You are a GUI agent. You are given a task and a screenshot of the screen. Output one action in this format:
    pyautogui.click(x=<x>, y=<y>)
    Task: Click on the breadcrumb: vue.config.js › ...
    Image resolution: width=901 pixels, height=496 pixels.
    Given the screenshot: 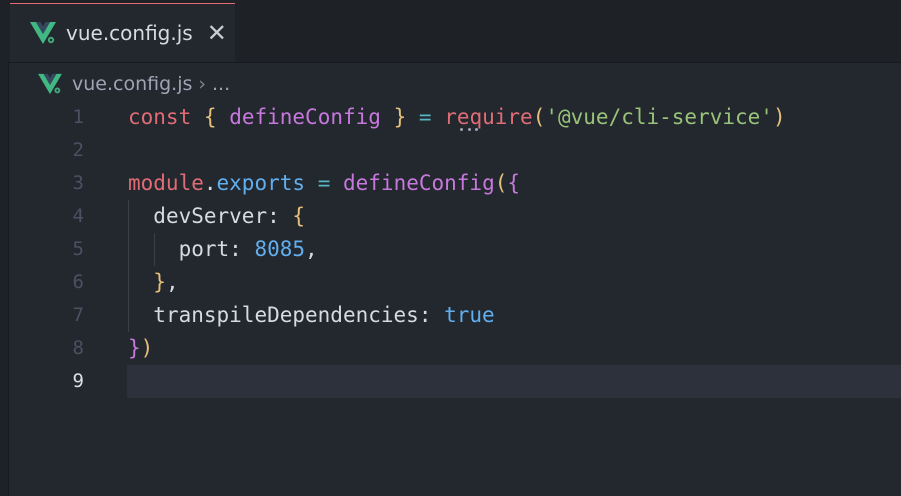 What is the action you would take?
    pyautogui.click(x=134, y=84)
    